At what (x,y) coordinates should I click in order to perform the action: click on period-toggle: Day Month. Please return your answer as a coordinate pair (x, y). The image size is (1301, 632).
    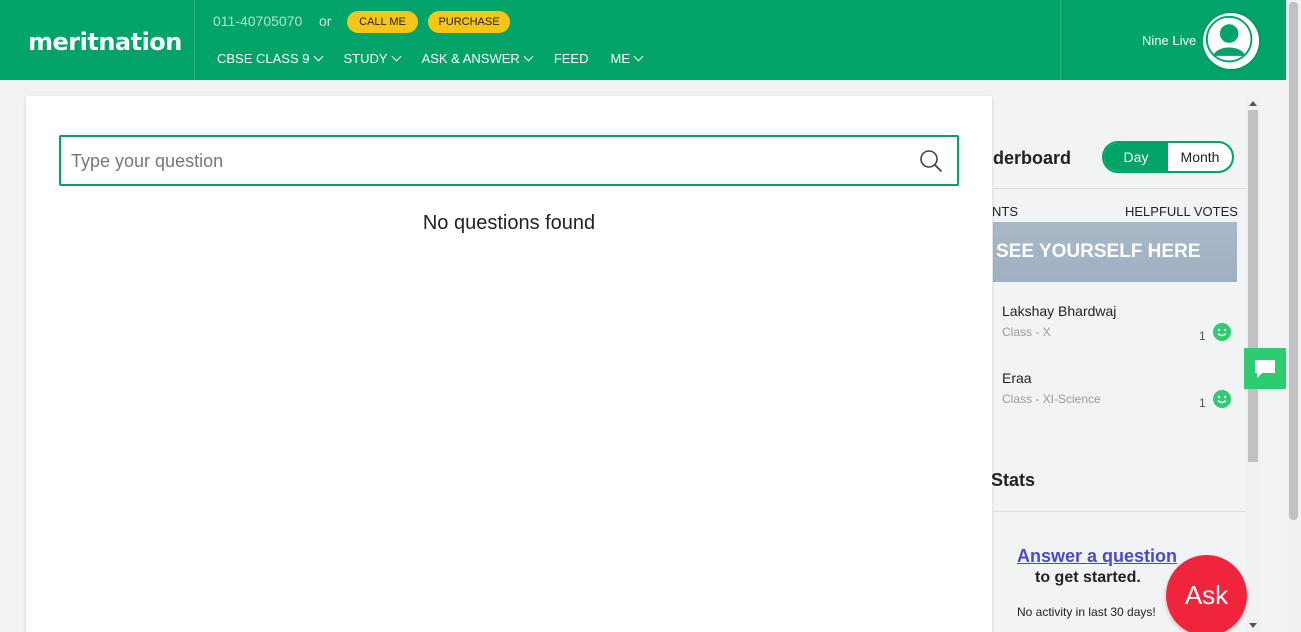
    Looking at the image, I should click on (1168, 157).